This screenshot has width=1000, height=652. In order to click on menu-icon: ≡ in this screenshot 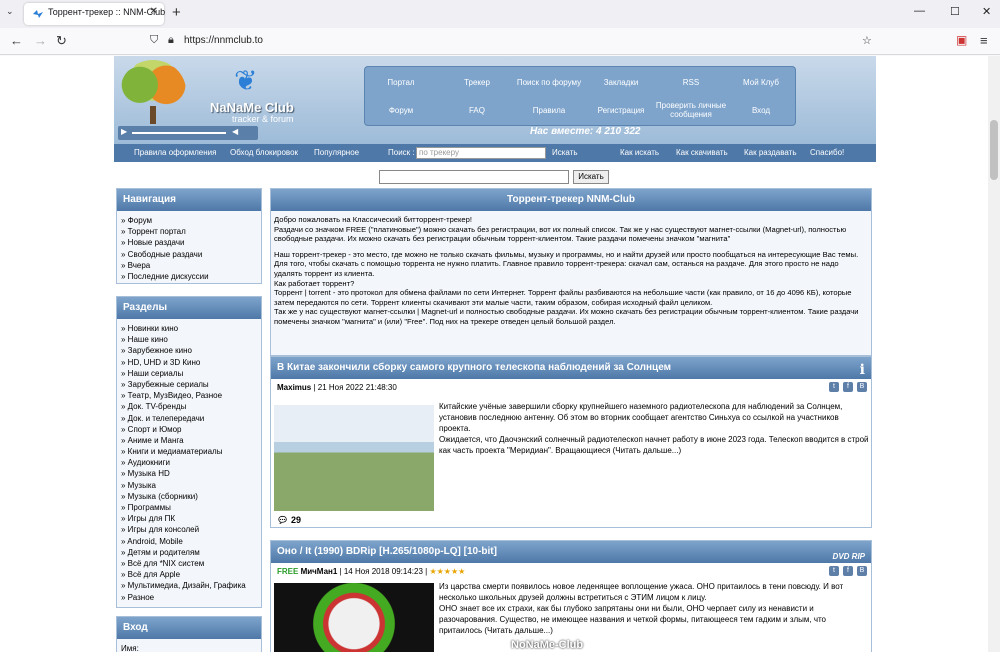, I will do `click(984, 40)`.